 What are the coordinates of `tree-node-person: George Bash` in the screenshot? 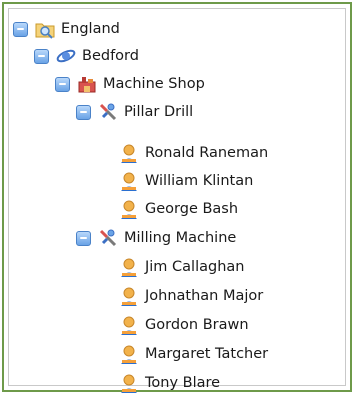 It's located at (178, 209).